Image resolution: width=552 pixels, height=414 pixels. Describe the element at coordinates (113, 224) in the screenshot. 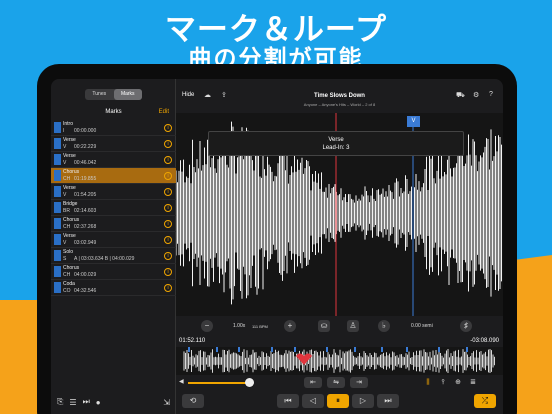

I see `mark-row: Chorus CH 02:37.268 i` at that location.